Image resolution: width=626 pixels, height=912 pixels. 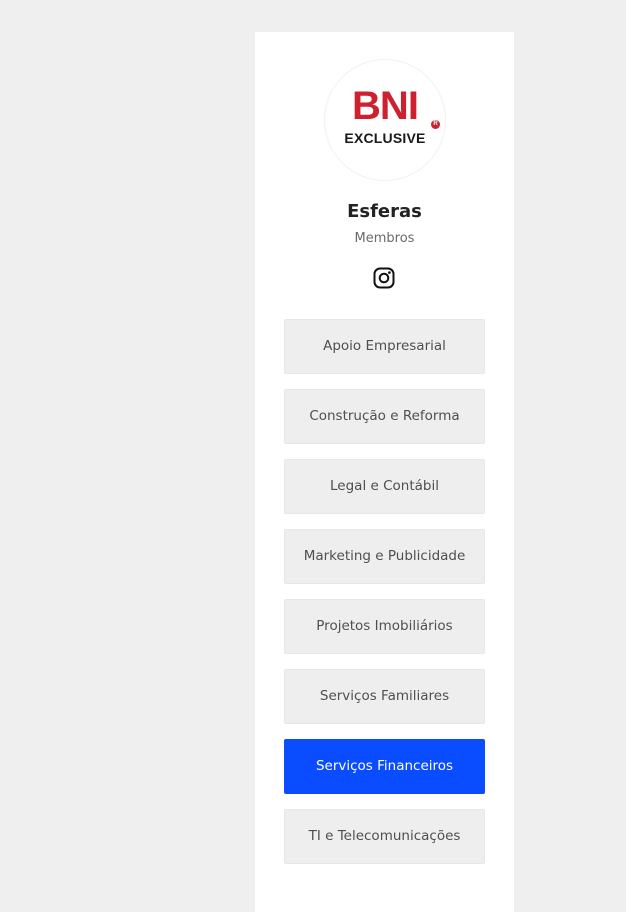 I want to click on link-button-construcao-e-reforma: Construção e Reforma, so click(x=384, y=416).